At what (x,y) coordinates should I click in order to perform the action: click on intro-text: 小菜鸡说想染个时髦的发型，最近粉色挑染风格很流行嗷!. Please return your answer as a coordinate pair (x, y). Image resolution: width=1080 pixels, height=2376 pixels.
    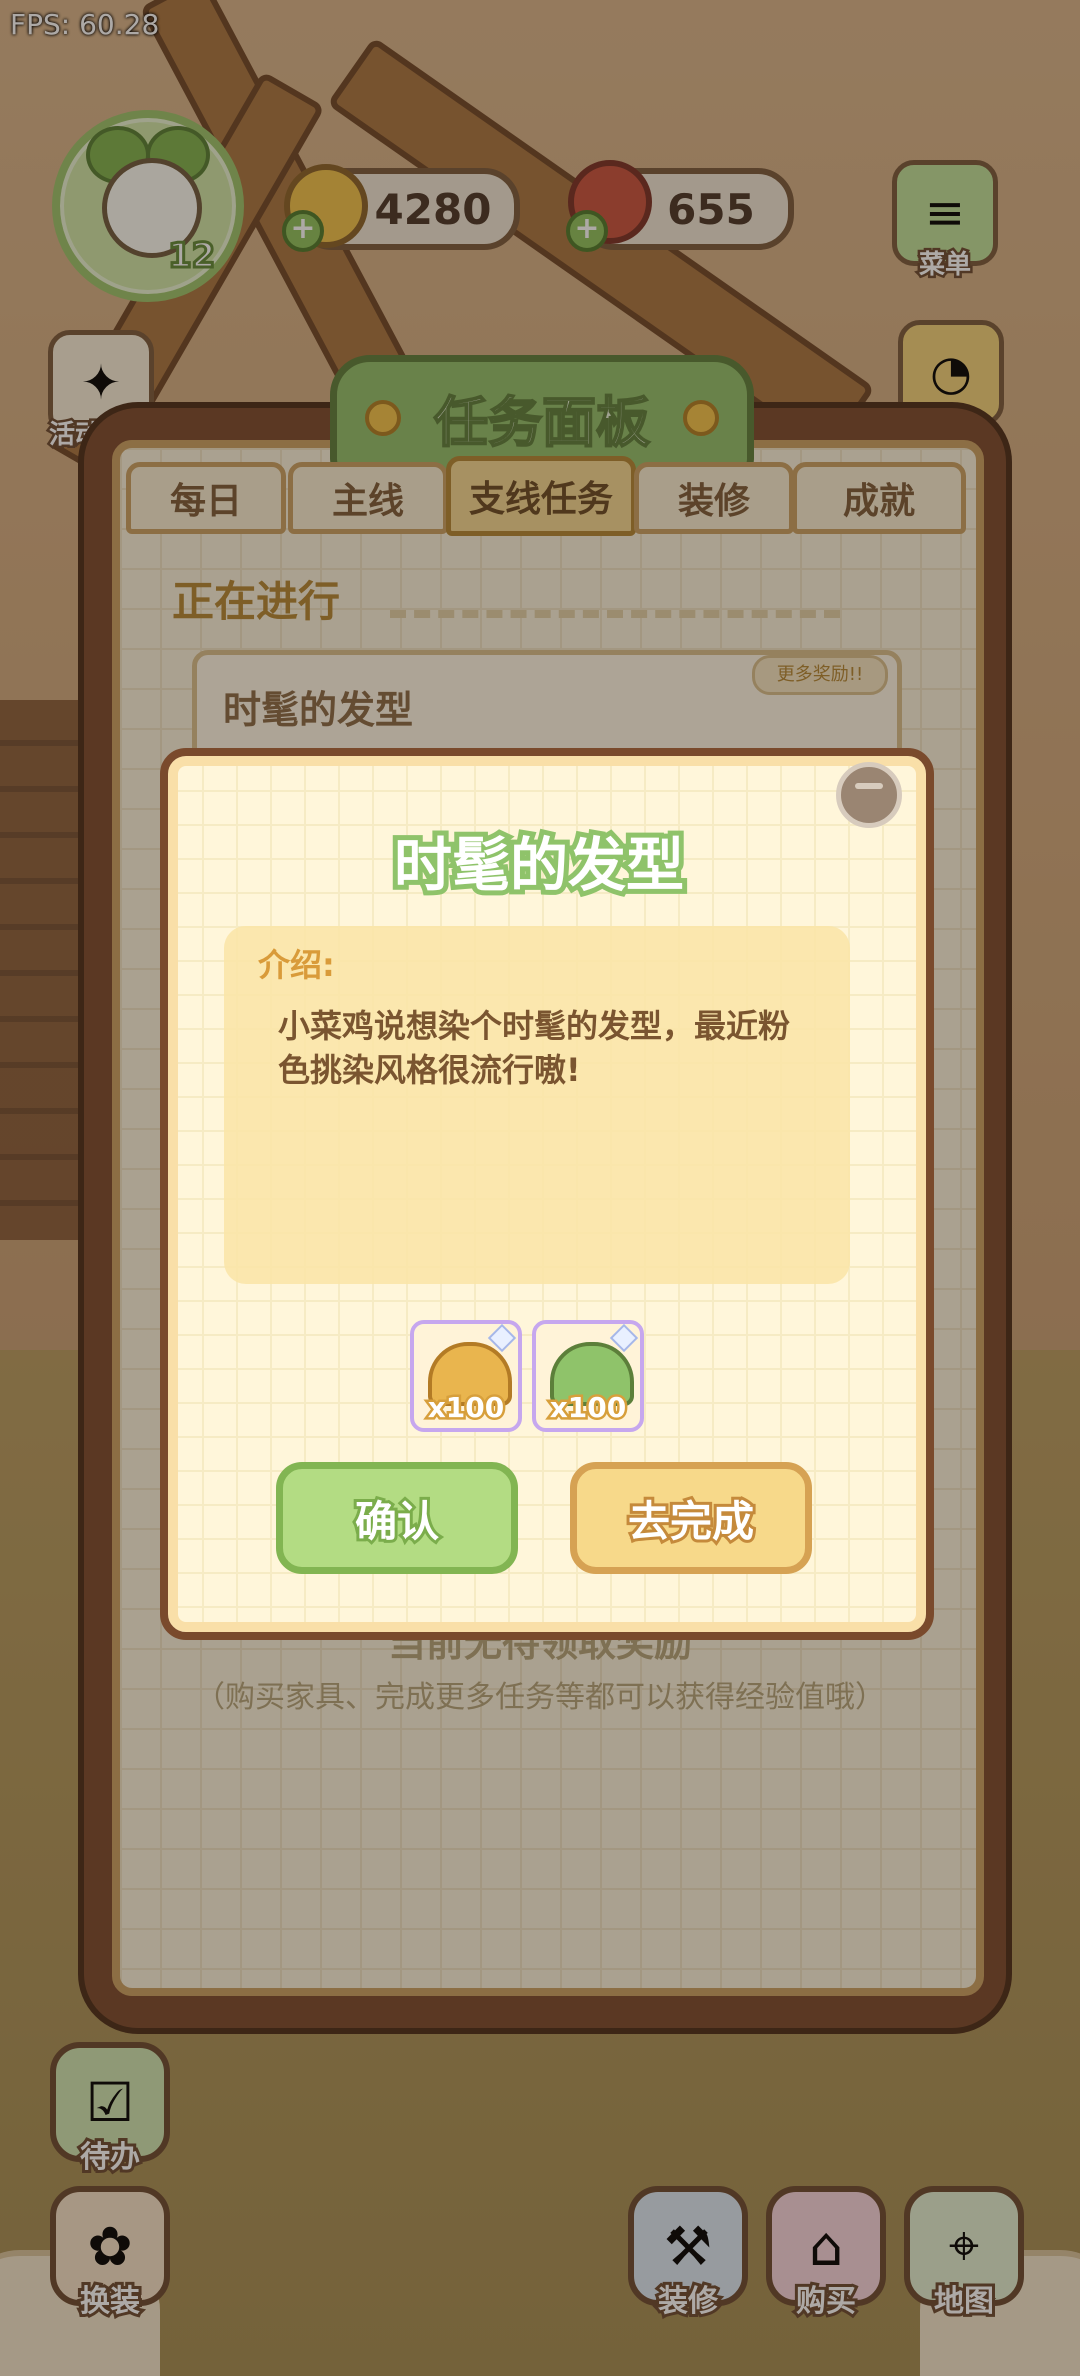
    Looking at the image, I should click on (534, 1048).